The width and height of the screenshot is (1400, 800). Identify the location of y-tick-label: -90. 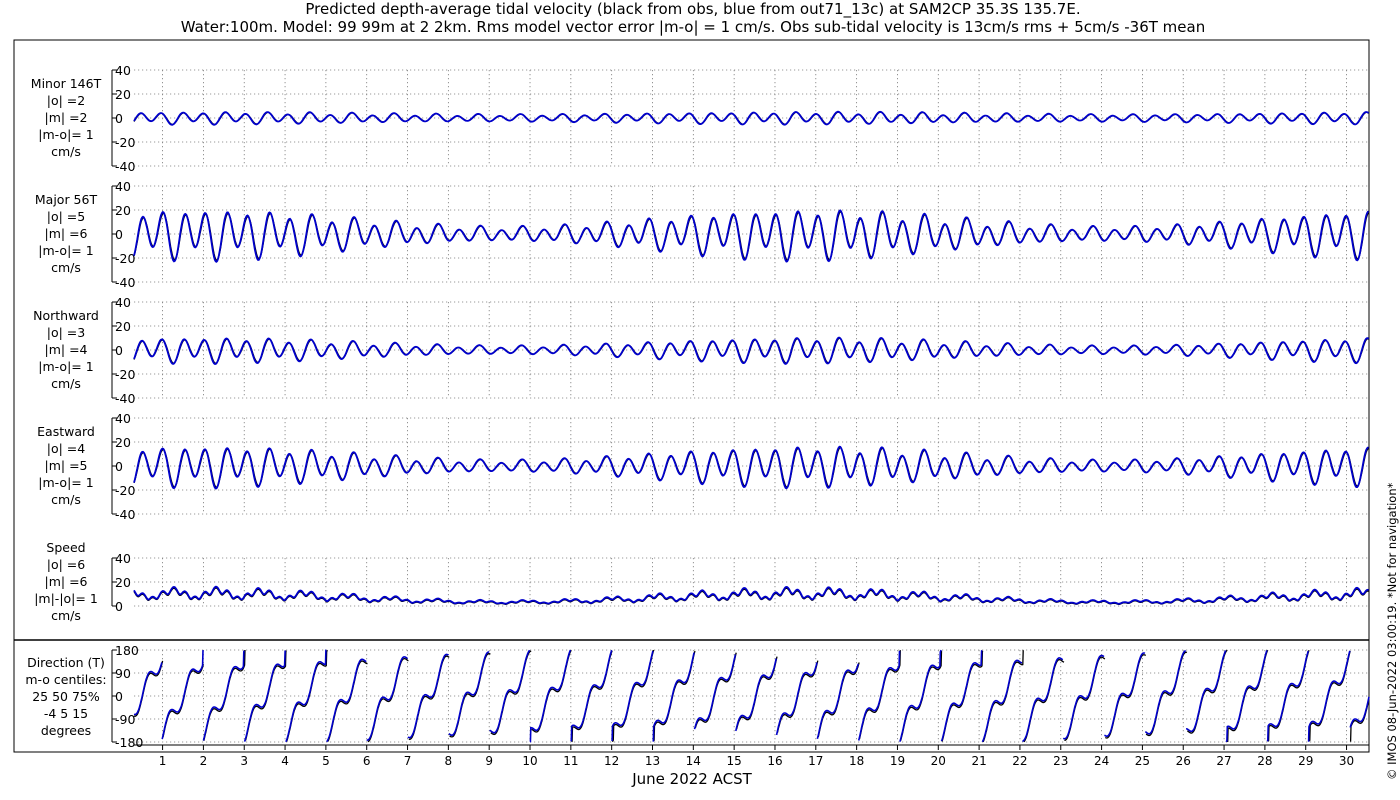
(125, 719).